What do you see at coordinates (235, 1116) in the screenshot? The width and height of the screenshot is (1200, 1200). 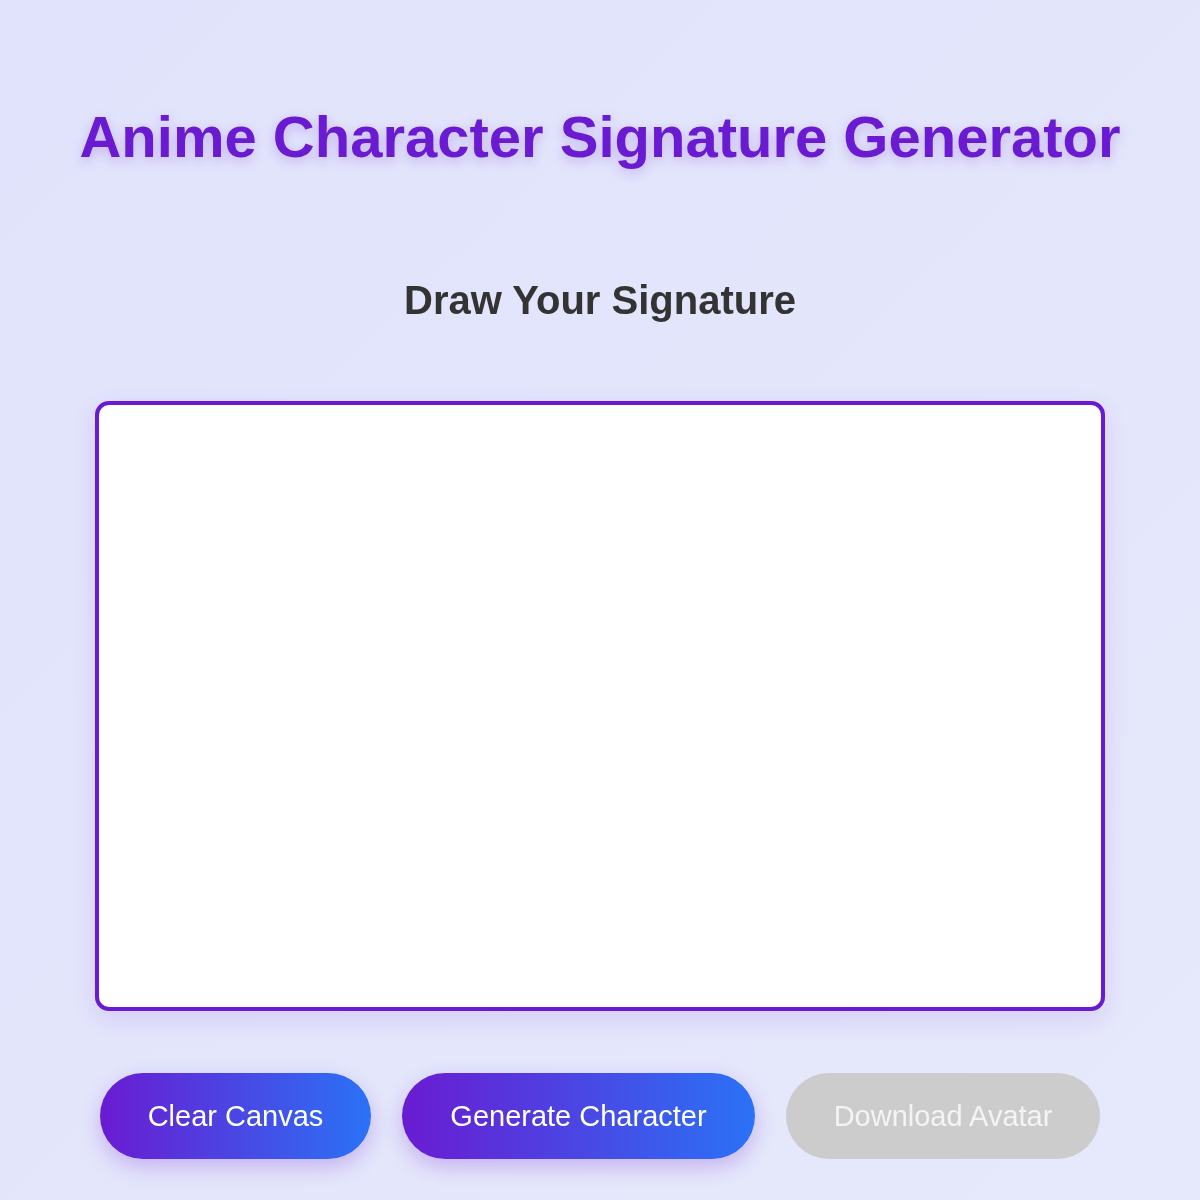 I see `action-button: Clear Canvas` at bounding box center [235, 1116].